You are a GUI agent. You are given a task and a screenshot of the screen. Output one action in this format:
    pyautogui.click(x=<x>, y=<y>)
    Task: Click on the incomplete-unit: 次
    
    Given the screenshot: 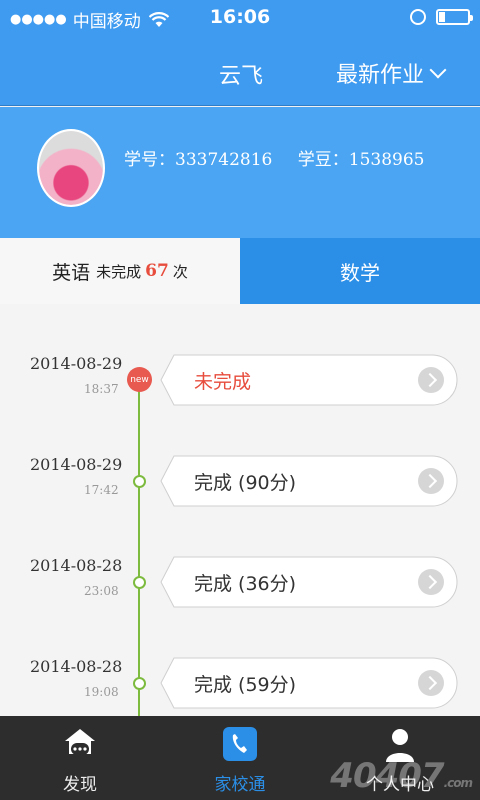 What is the action you would take?
    pyautogui.click(x=180, y=271)
    